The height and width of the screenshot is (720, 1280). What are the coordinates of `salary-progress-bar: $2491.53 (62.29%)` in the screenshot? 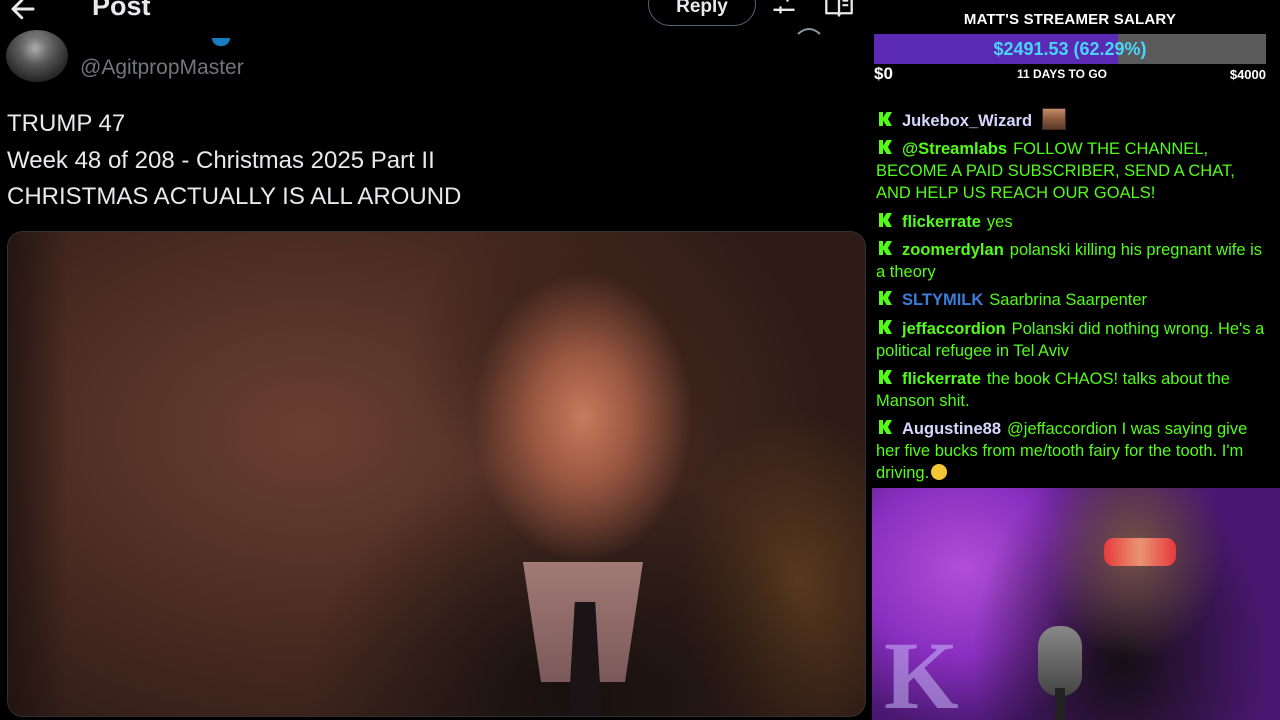 It's located at (1070, 49).